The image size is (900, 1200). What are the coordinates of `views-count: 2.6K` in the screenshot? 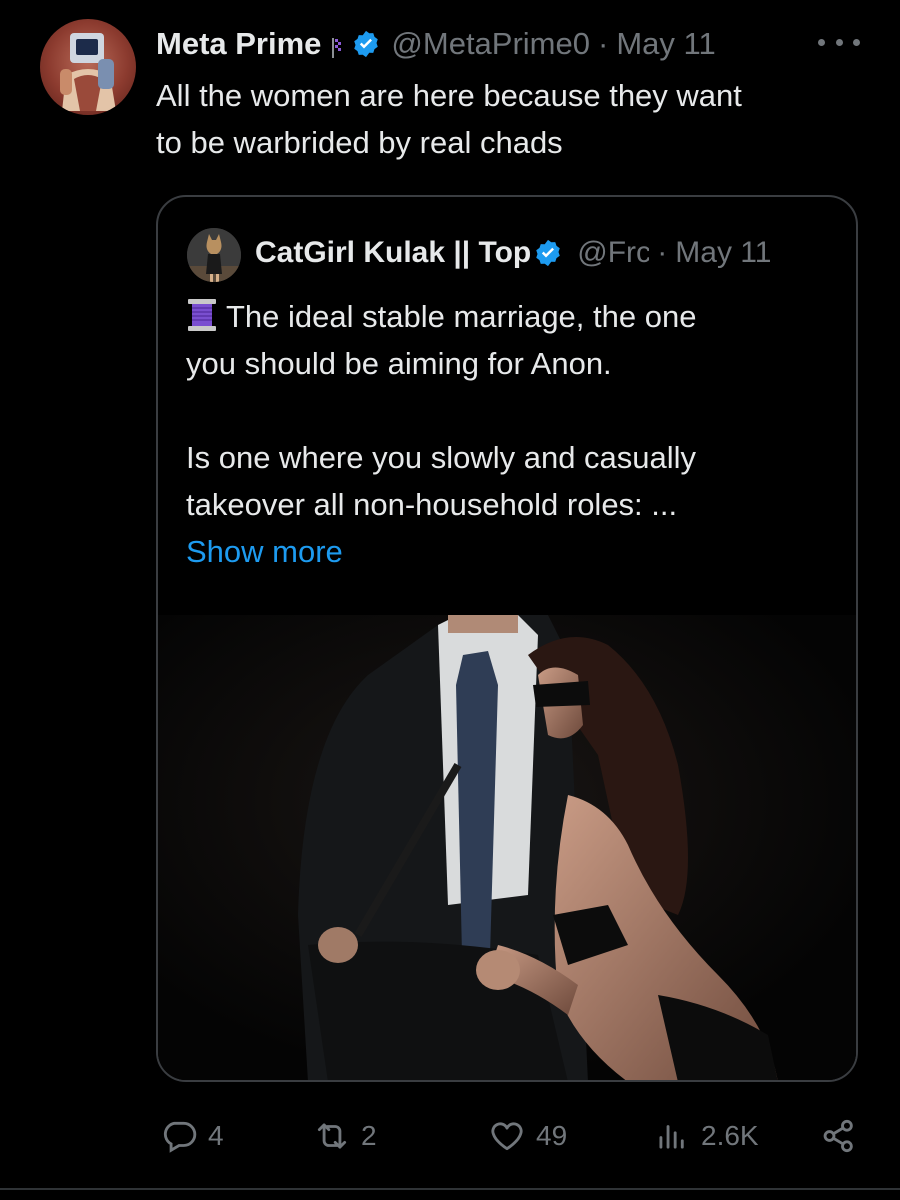 It's located at (730, 1135).